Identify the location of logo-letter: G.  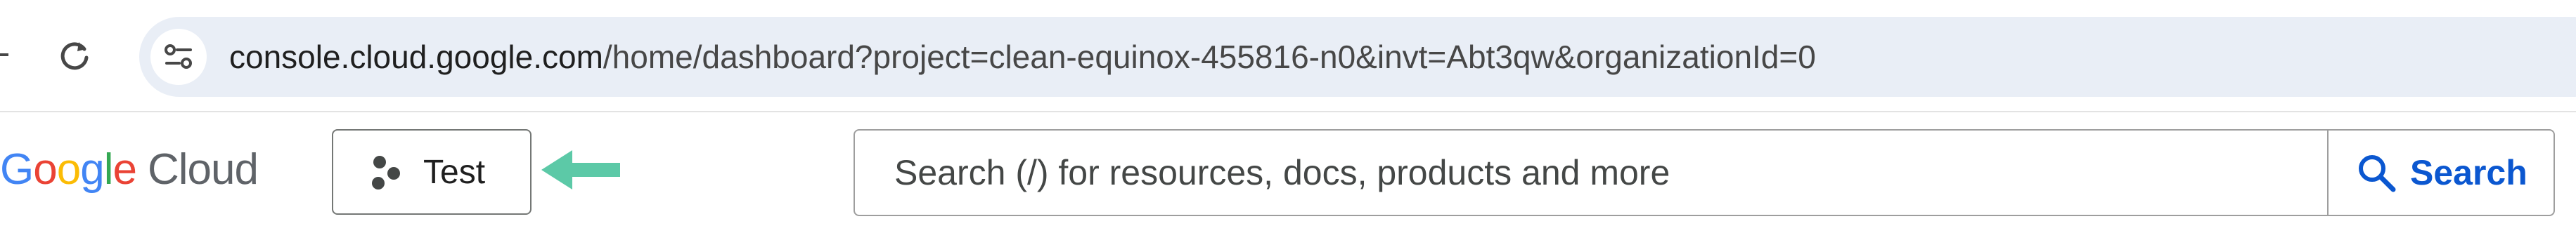
(17, 169).